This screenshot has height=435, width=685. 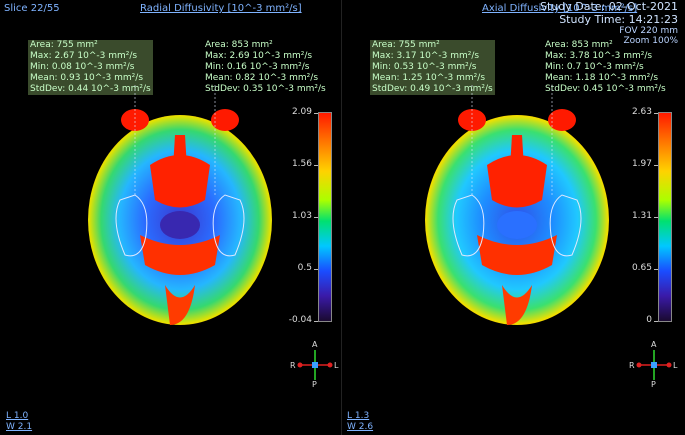 I want to click on roi-max: Max: 3.78 10^-3 mm²/s, so click(x=599, y=56).